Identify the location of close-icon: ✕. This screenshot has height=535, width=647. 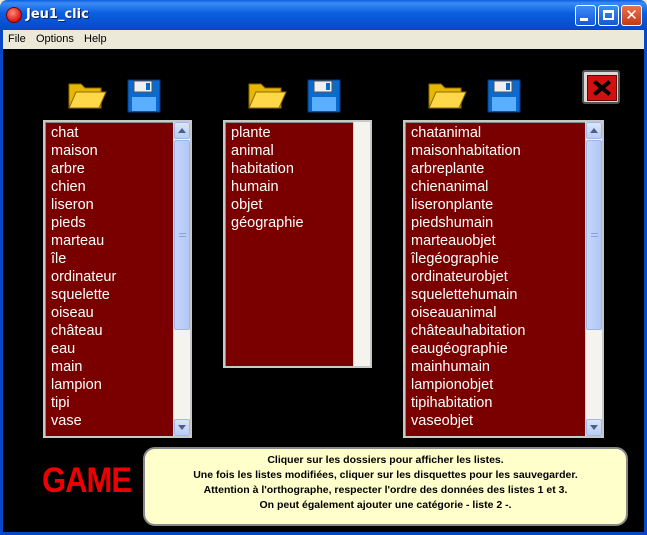
(631, 15).